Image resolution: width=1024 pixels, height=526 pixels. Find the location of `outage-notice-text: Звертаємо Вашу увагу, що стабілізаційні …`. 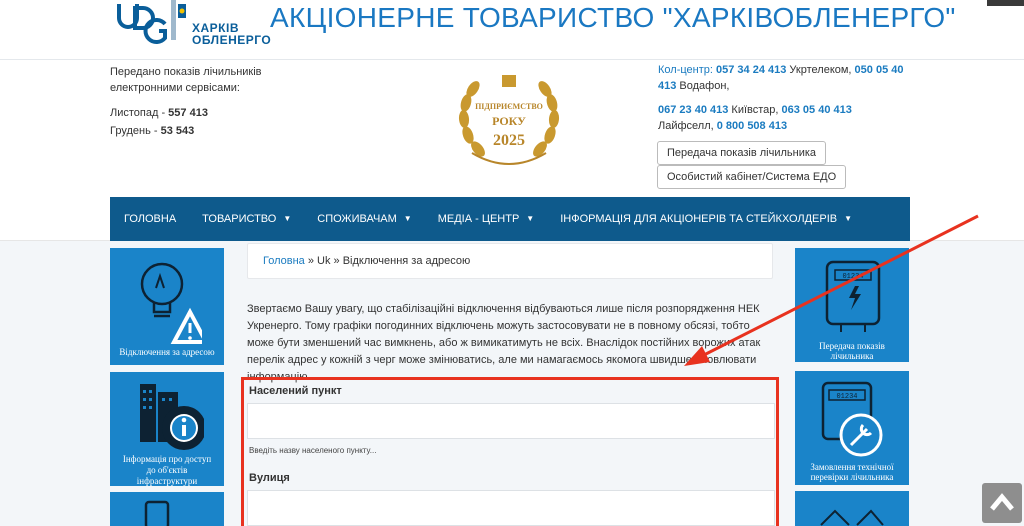

outage-notice-text: Звертаємо Вашу увагу, що стабілізаційні … is located at coordinates (504, 343).